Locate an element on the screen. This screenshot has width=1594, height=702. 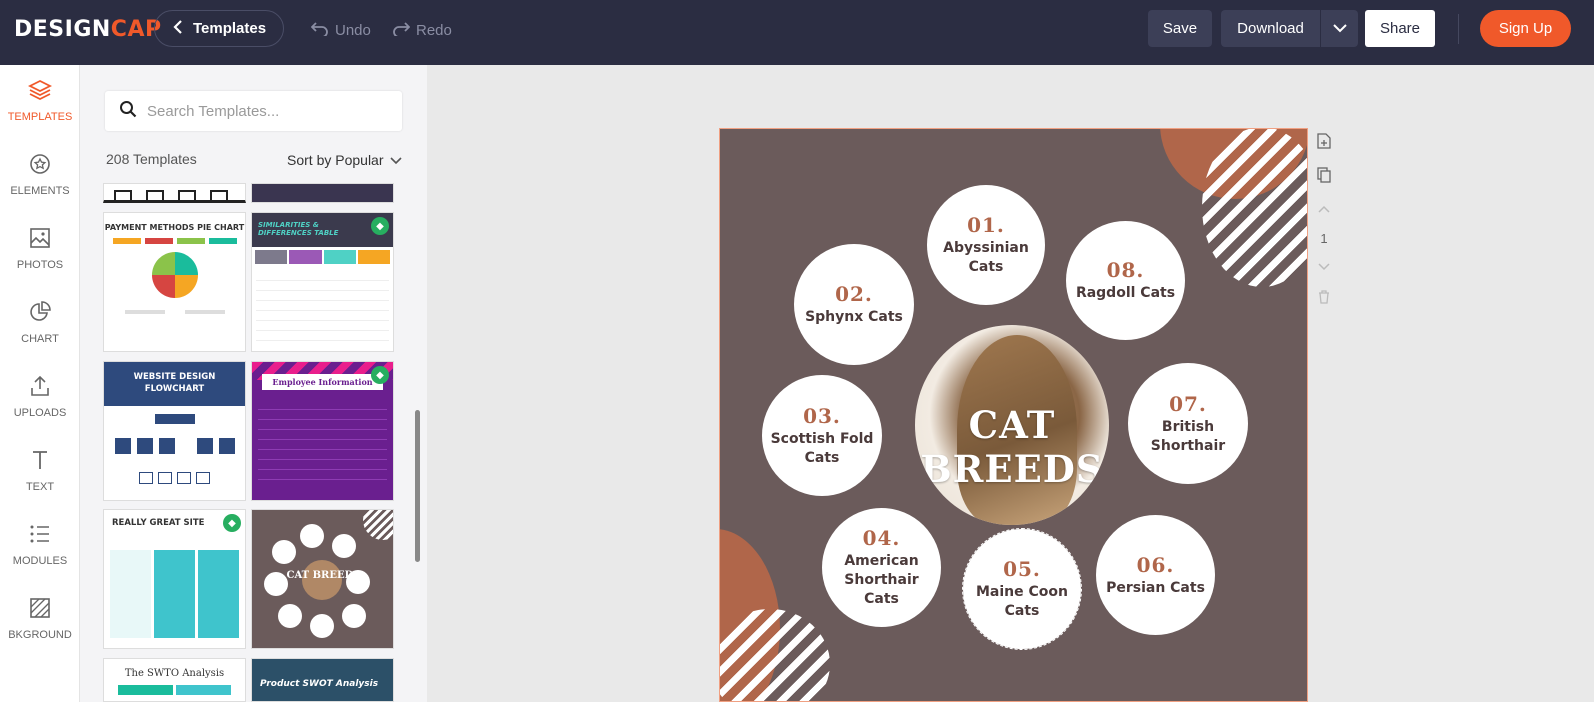
sort-dropdown: Sort by Popular is located at coordinates (344, 160).